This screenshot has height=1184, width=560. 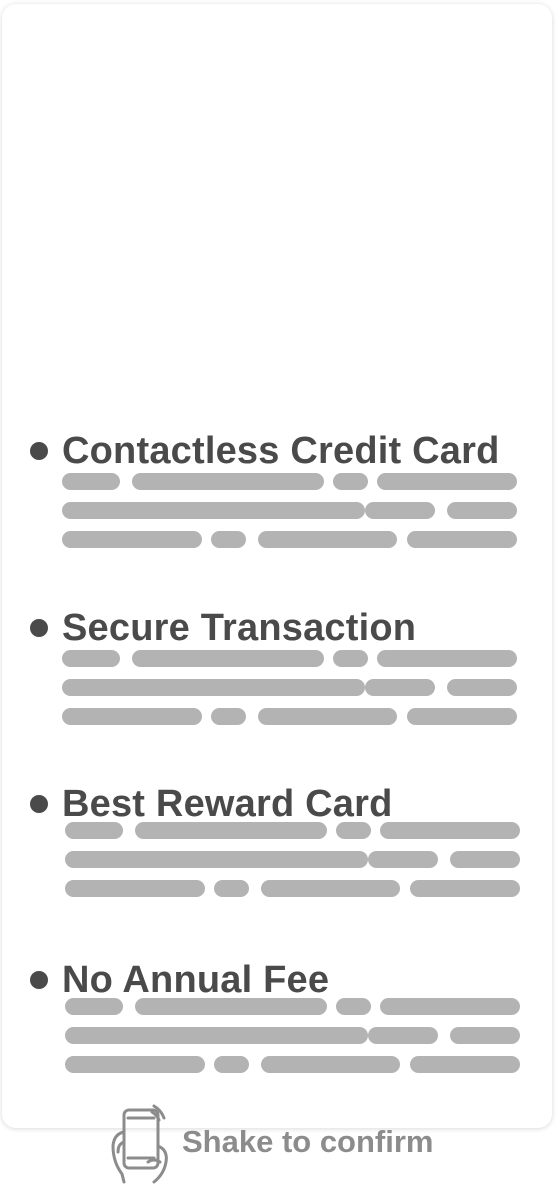 I want to click on feature-title: No Annual Fee, so click(x=196, y=980).